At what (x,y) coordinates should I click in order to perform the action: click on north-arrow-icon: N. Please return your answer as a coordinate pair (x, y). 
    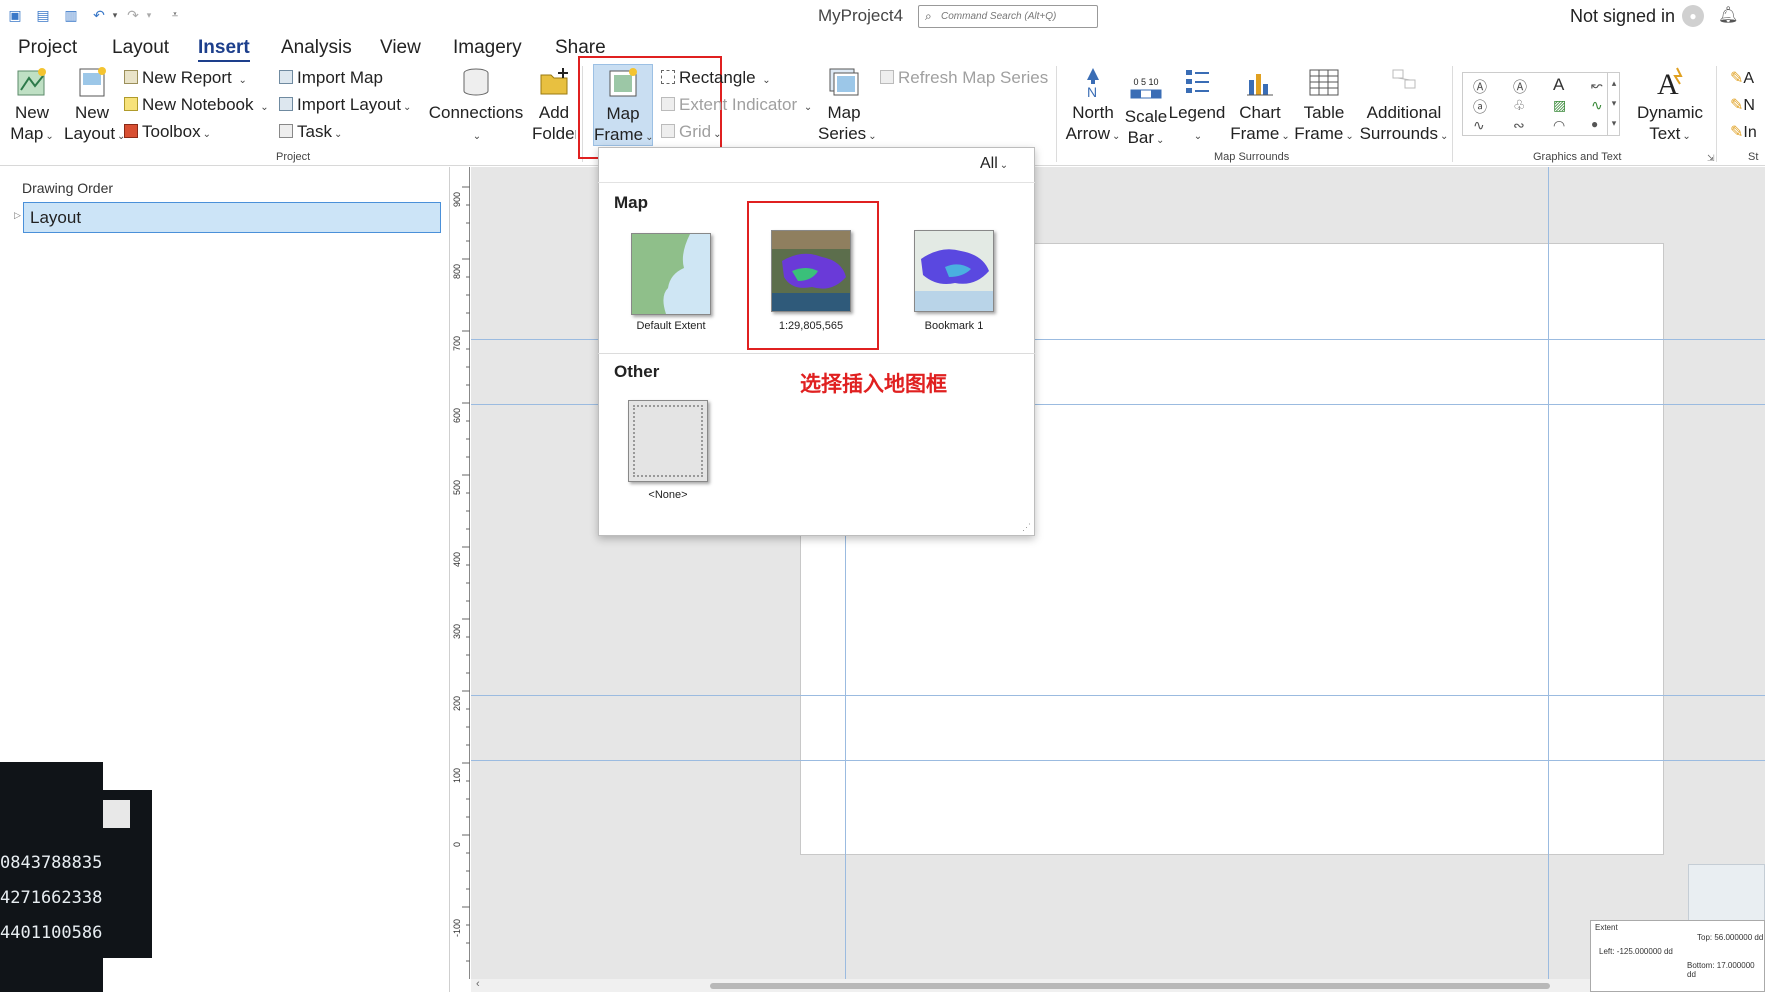
    Looking at the image, I should click on (1093, 83).